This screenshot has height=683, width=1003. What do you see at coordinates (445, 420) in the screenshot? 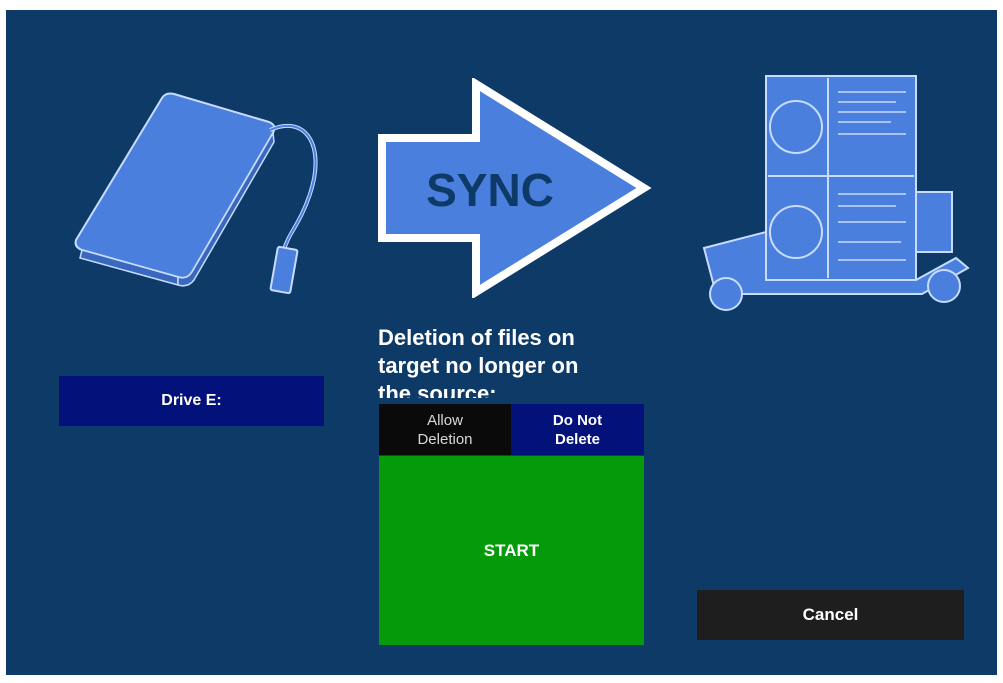
I see `allow-deletion-line1: Allow` at bounding box center [445, 420].